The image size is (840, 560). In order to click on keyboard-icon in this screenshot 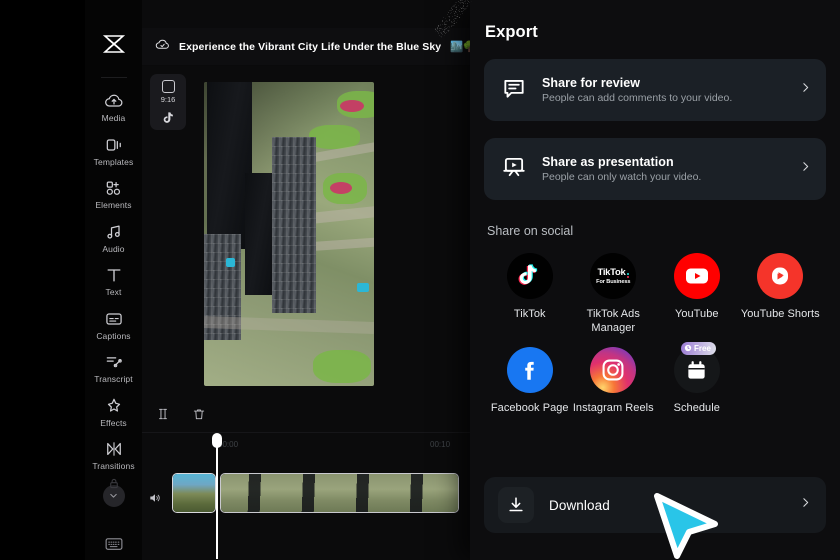, I will do `click(113, 543)`.